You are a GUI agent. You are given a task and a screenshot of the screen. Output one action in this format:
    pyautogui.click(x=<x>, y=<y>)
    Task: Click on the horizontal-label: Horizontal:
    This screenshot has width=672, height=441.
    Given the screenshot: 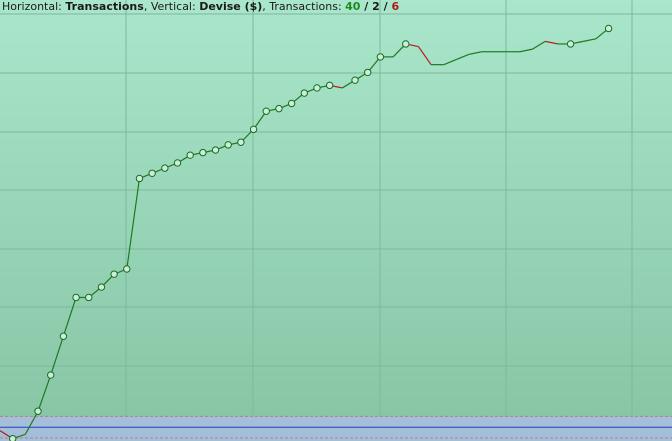 What is the action you would take?
    pyautogui.click(x=32, y=6)
    